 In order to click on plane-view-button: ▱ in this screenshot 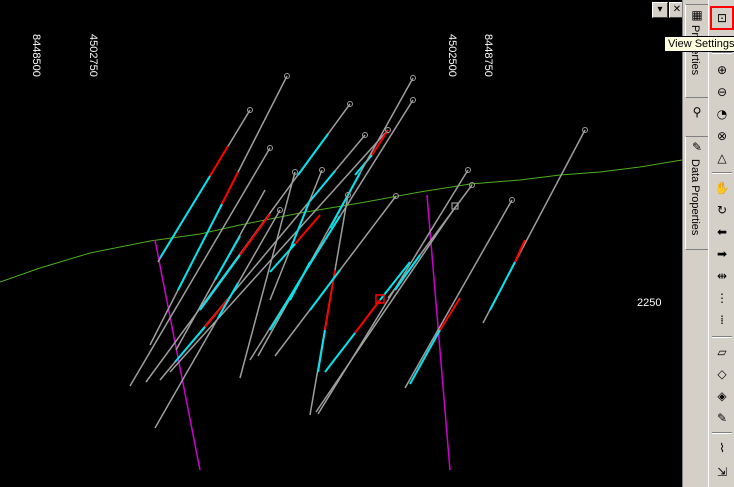, I will do `click(722, 352)`.